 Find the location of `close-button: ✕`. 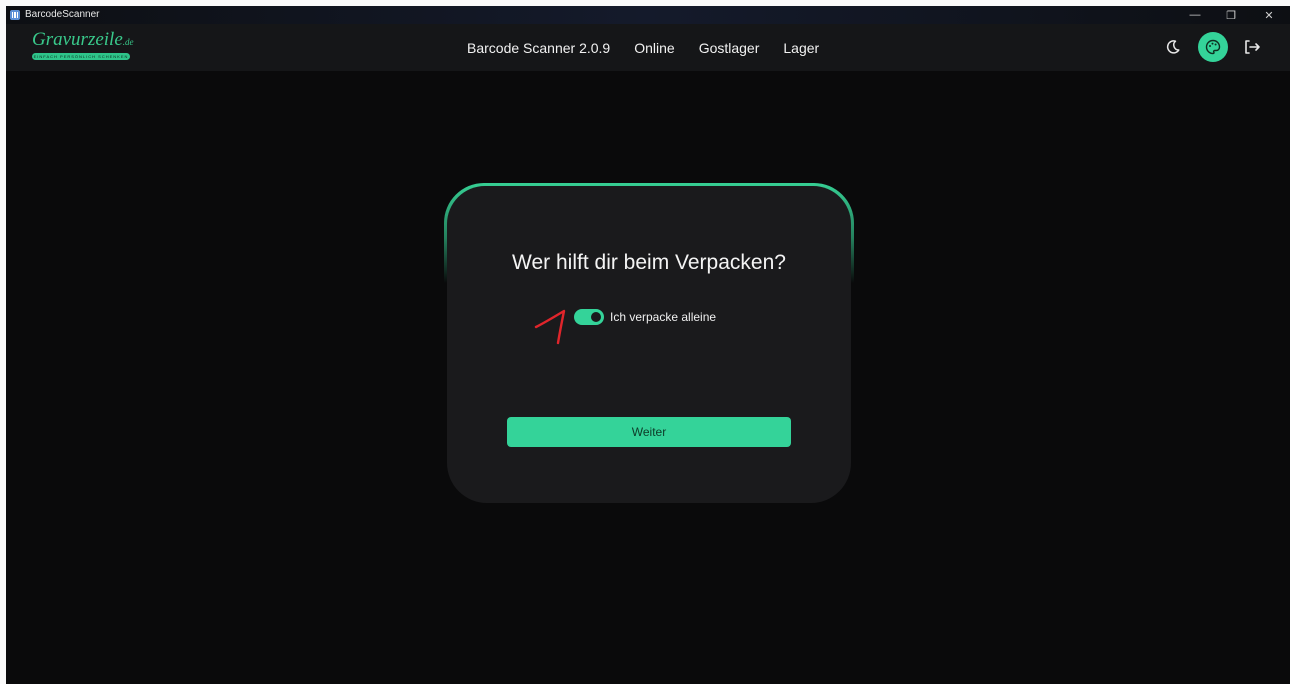

close-button: ✕ is located at coordinates (1269, 15).